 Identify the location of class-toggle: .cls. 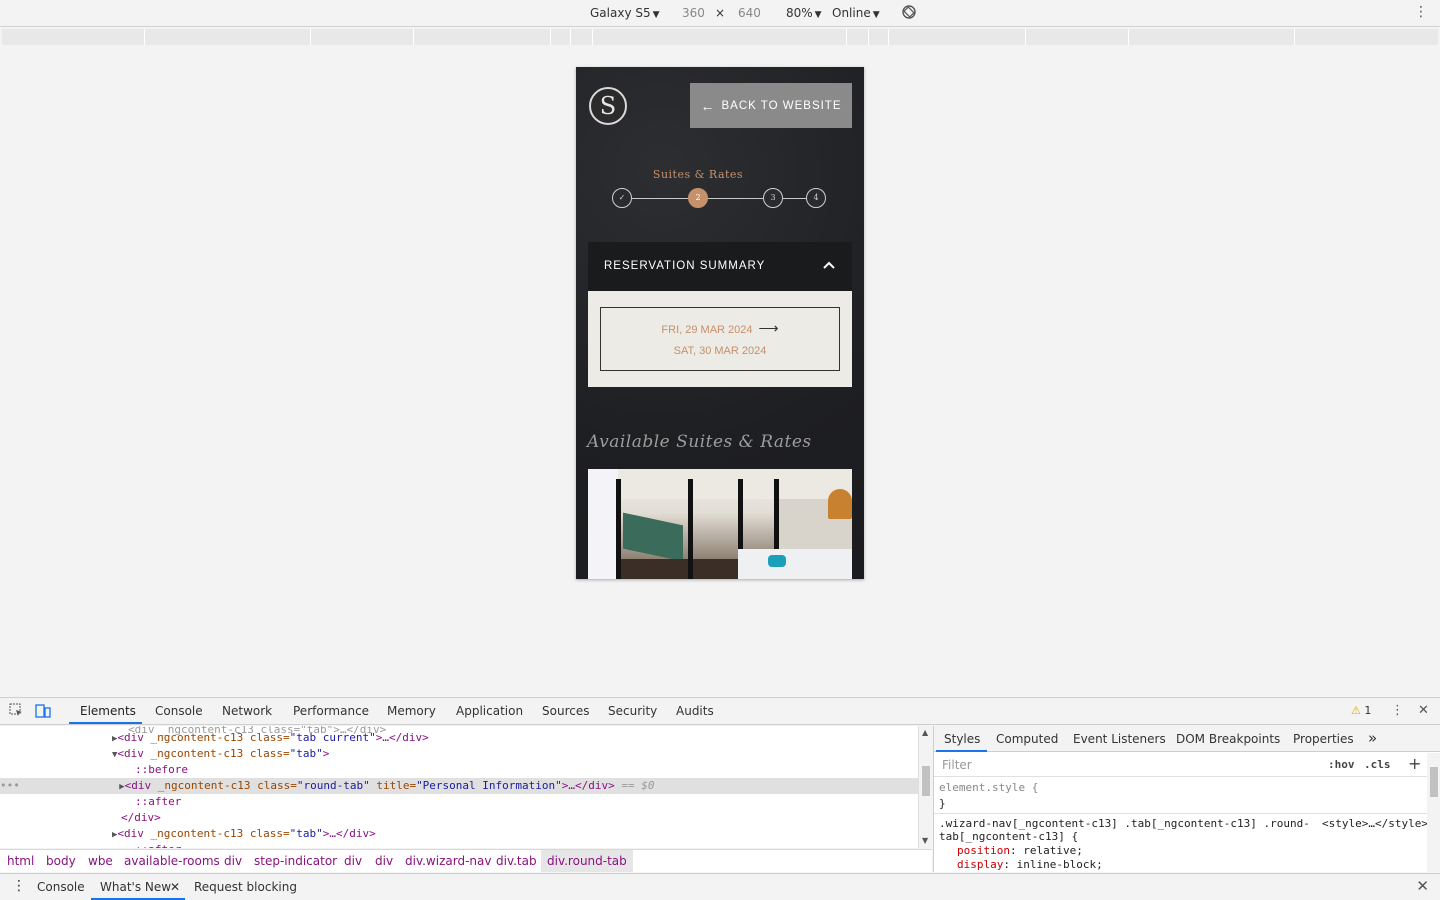
(1377, 764).